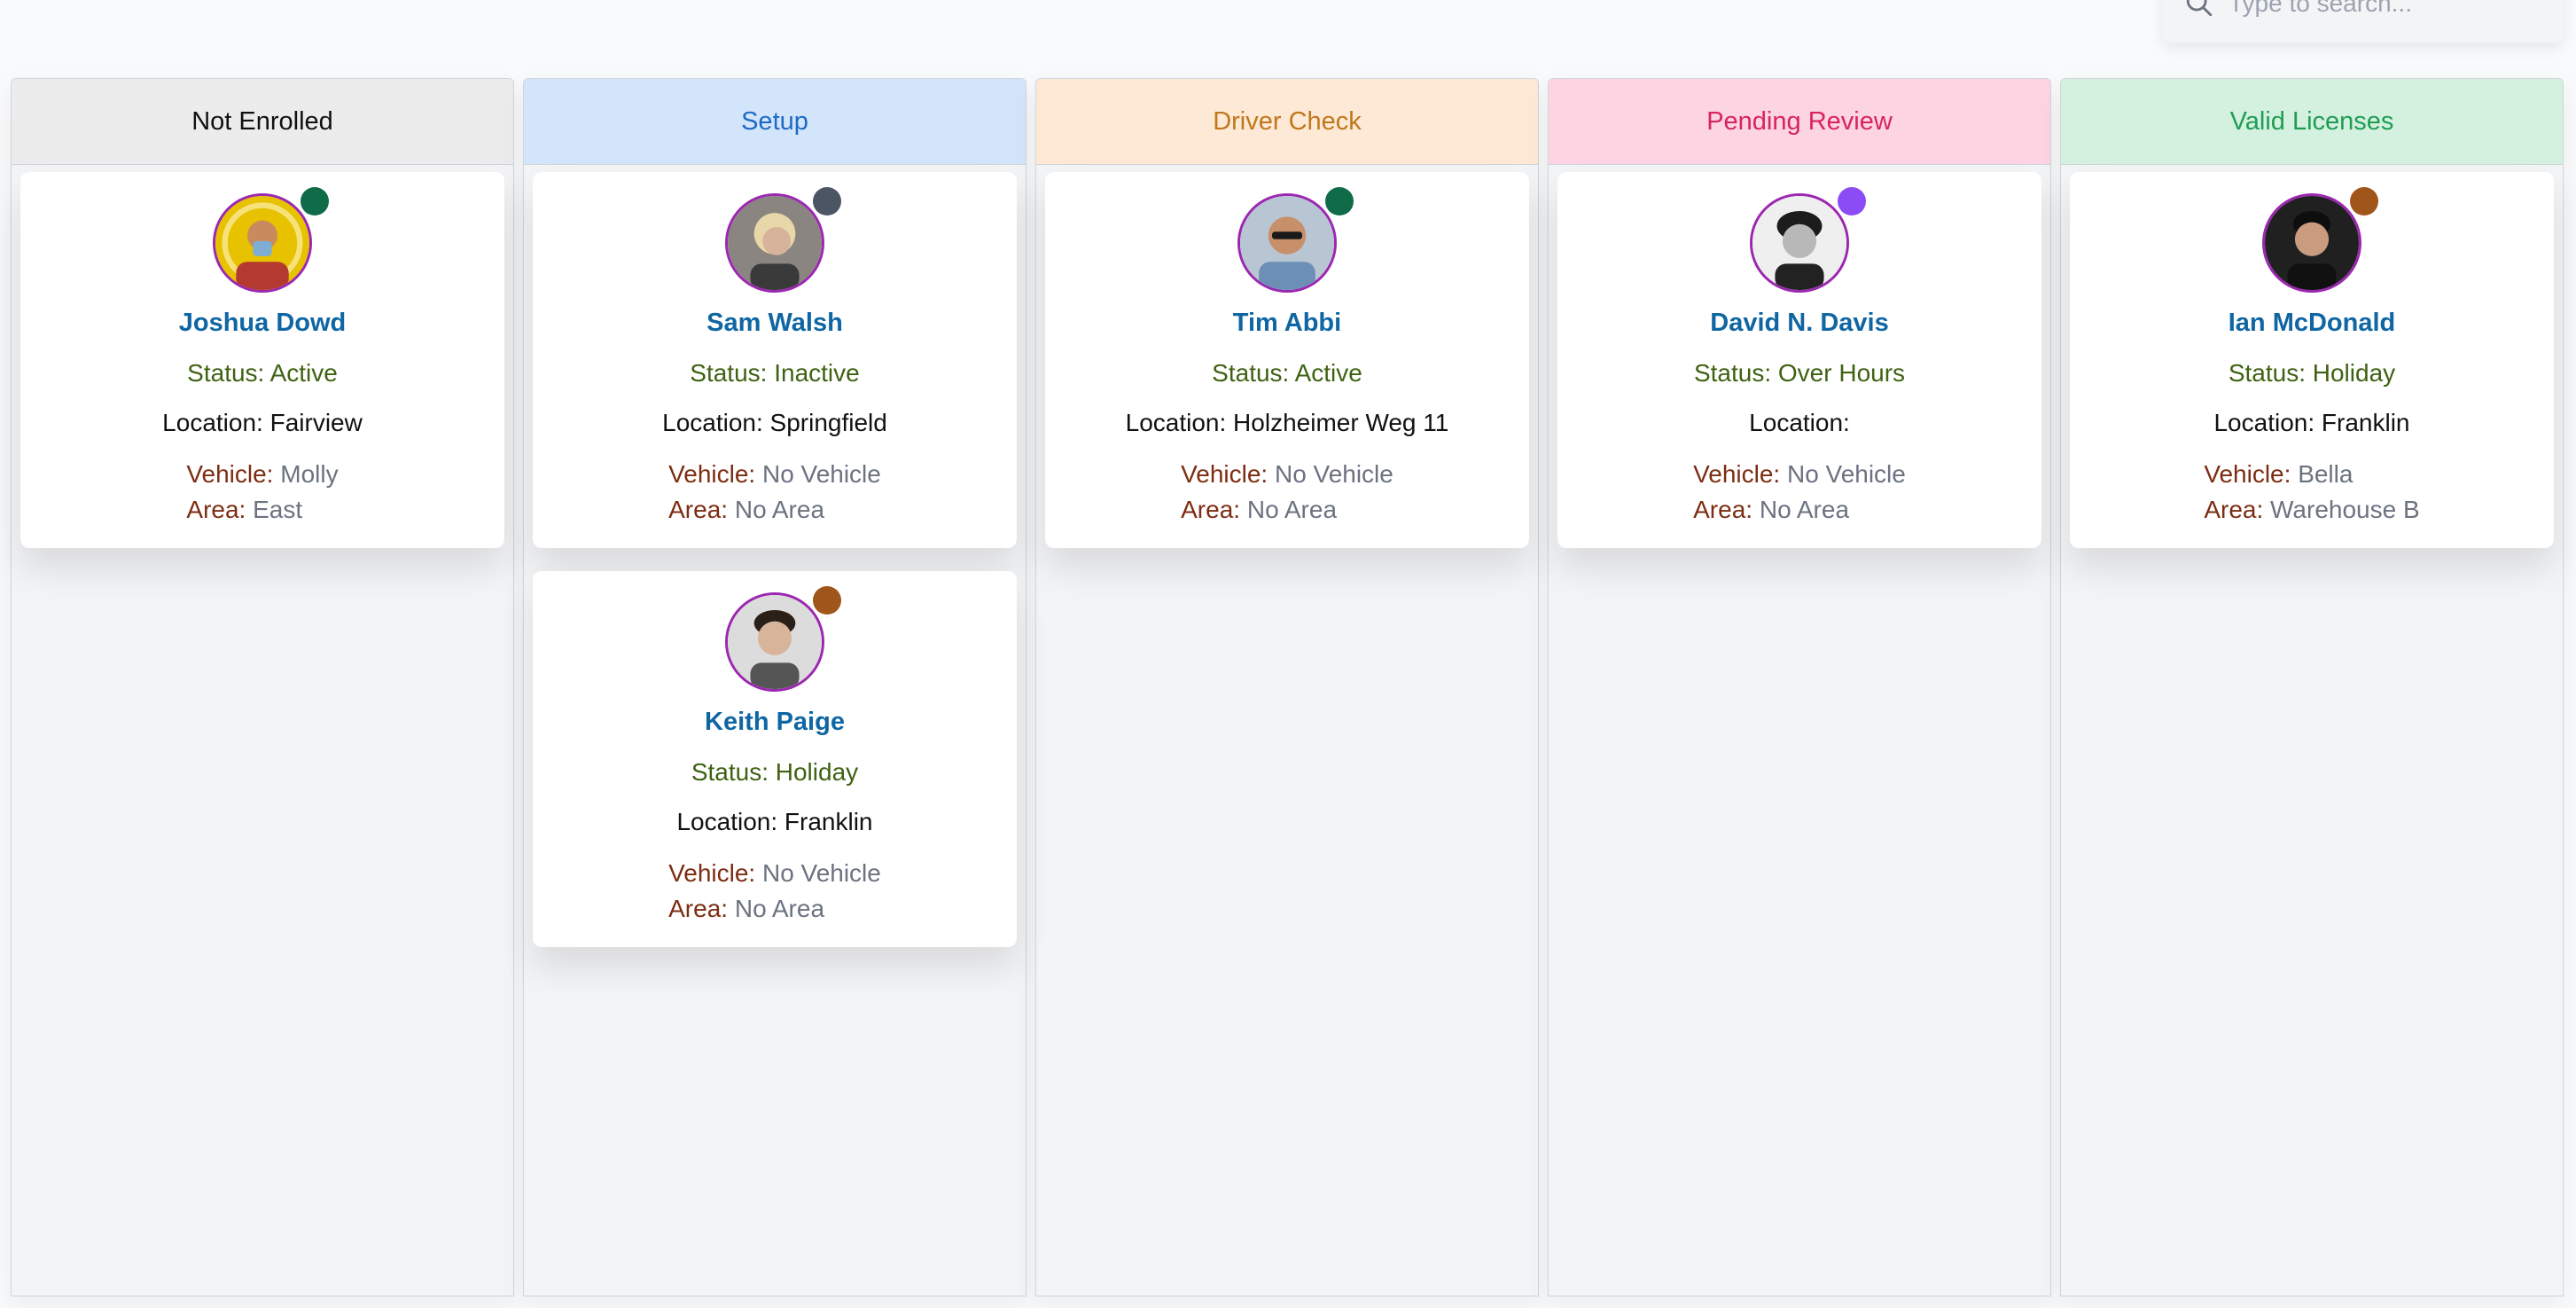  What do you see at coordinates (2345, 509) in the screenshot?
I see `area-value: Warehouse B` at bounding box center [2345, 509].